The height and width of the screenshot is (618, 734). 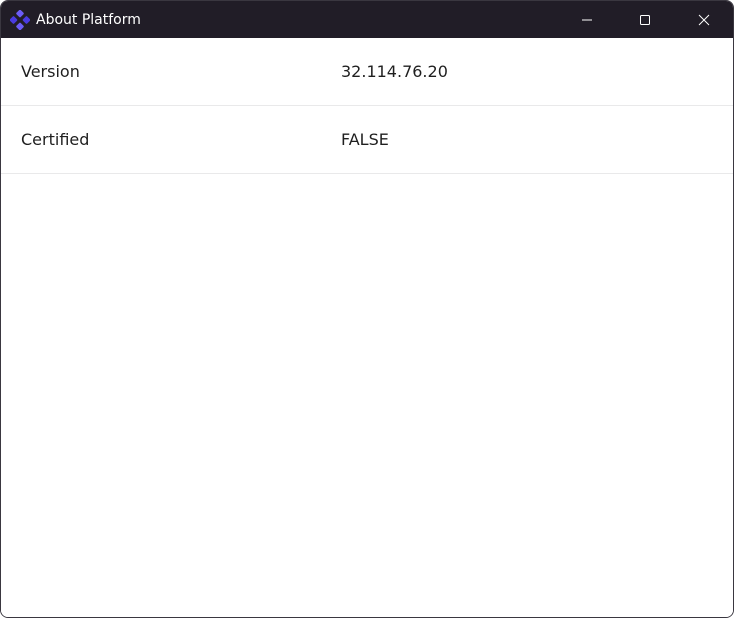 I want to click on platform-logo-icon, so click(x=20, y=20).